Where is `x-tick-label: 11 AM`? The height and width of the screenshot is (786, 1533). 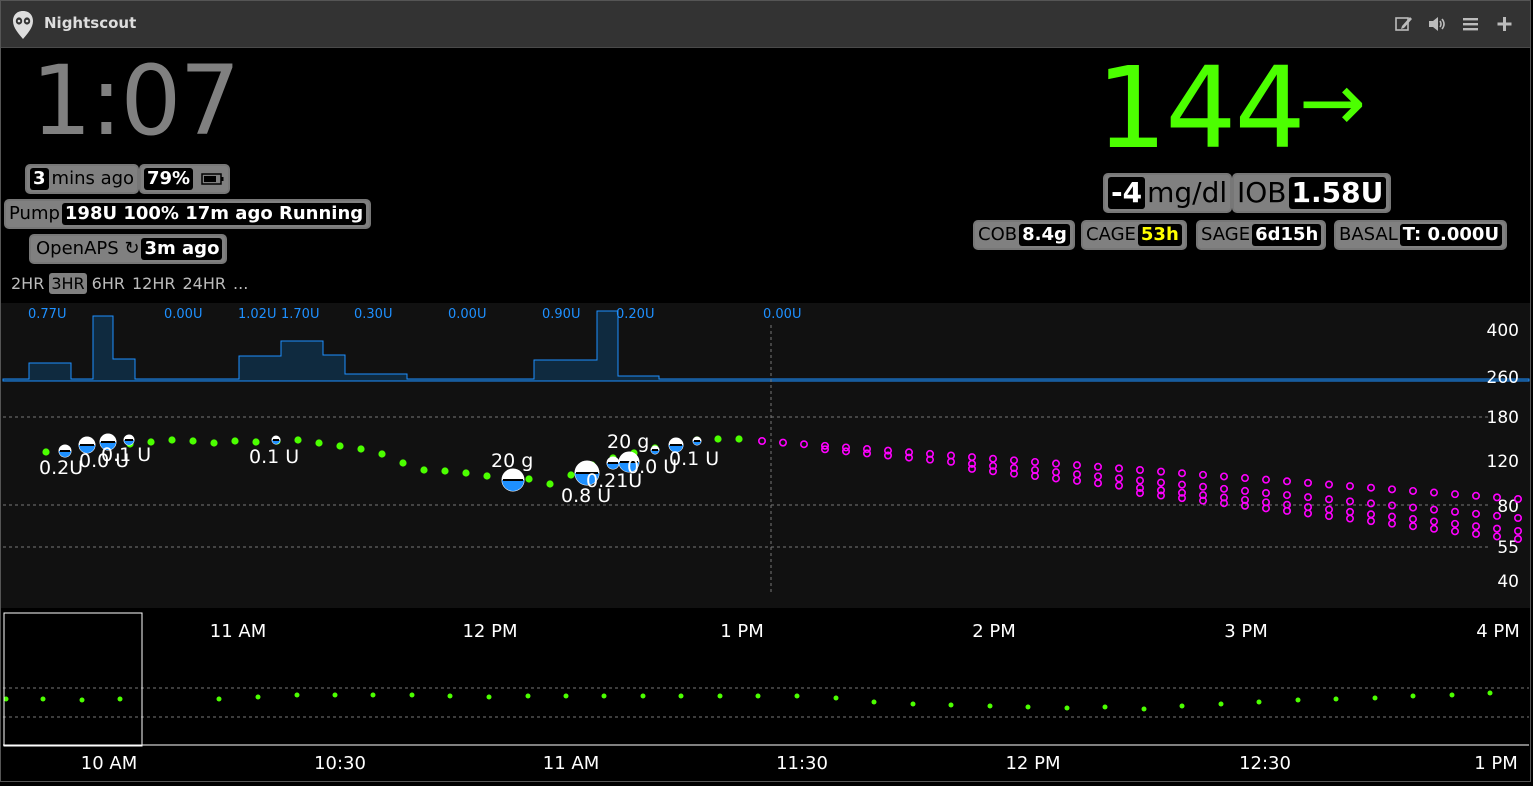 x-tick-label: 11 AM is located at coordinates (238, 631).